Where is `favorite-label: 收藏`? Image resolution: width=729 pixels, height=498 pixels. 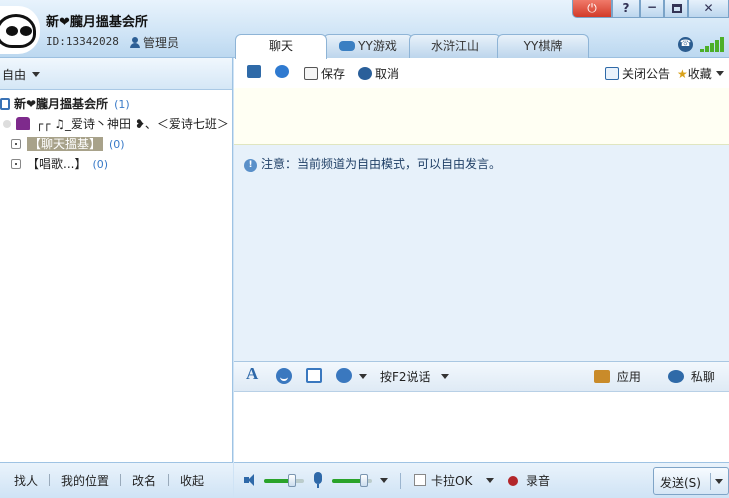
favorite-label: 收藏 is located at coordinates (699, 74).